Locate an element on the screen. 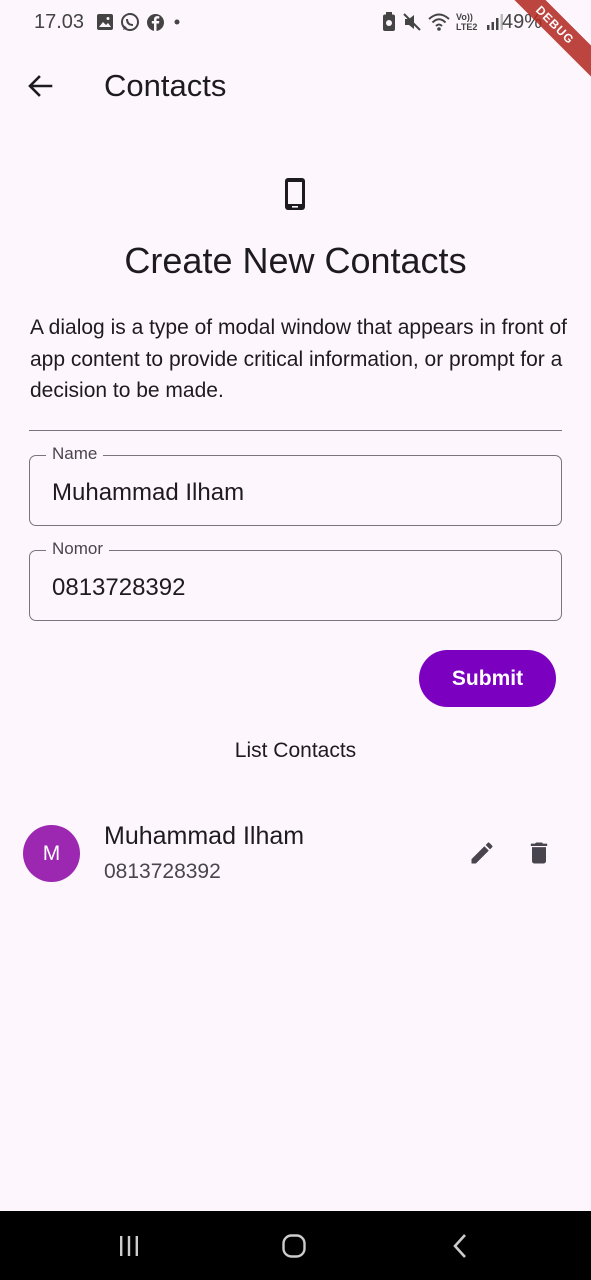 Image resolution: width=591 pixels, height=1280 pixels. status-time: 17.03 is located at coordinates (59, 22).